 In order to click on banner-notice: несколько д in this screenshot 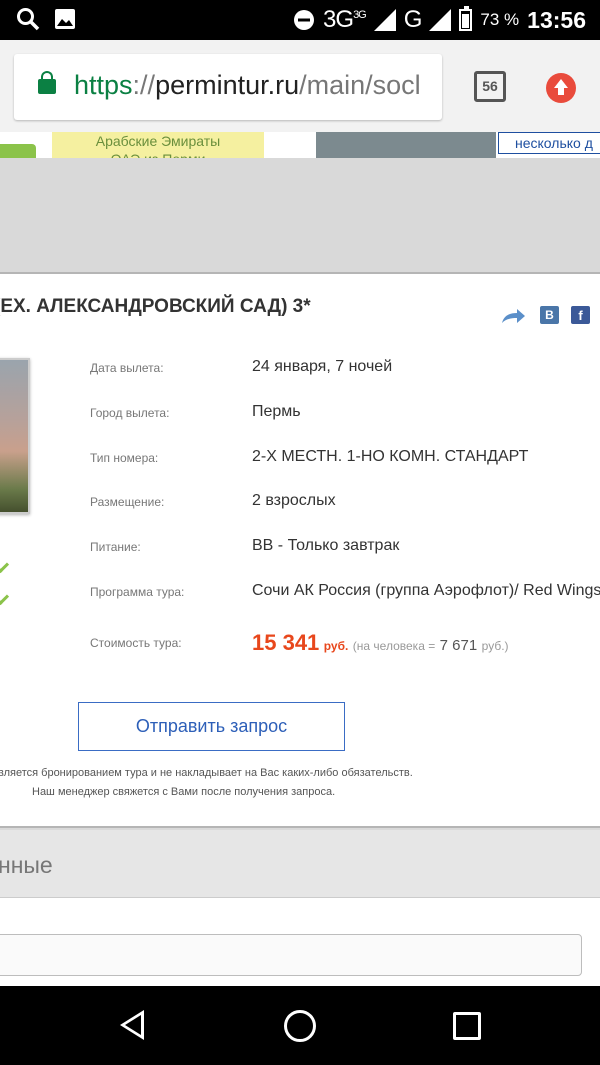, I will do `click(549, 143)`.